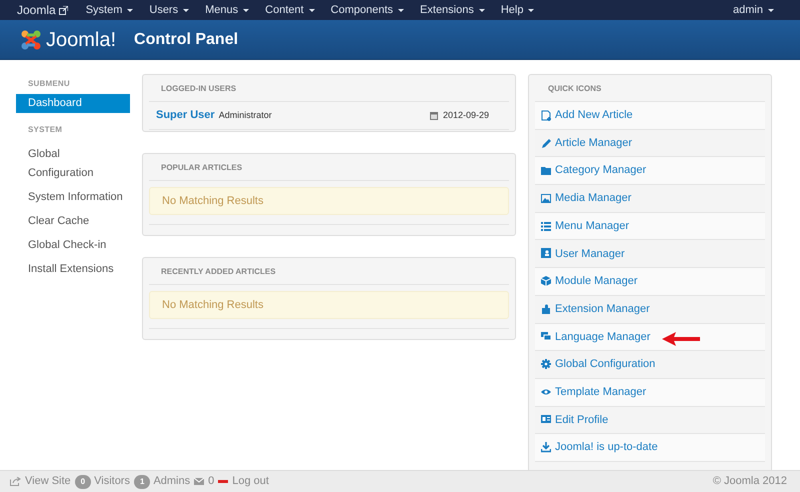 Image resolution: width=800 pixels, height=492 pixels. What do you see at coordinates (465, 115) in the screenshot?
I see `login-date: 2012-09-29` at bounding box center [465, 115].